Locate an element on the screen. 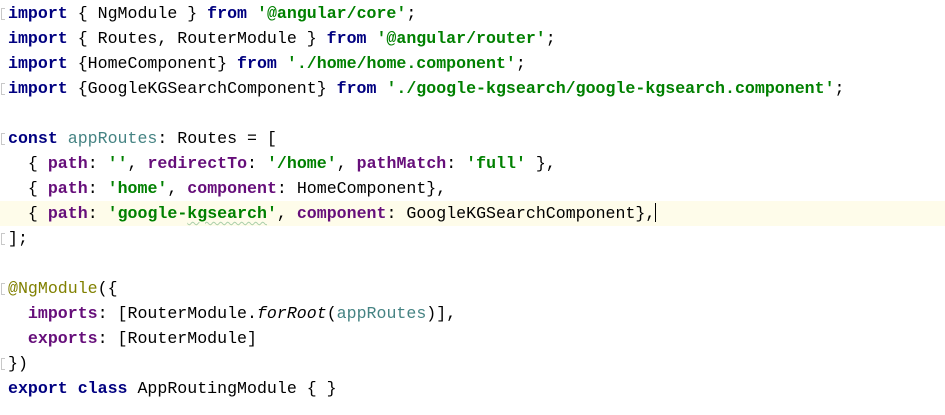 This screenshot has height=415, width=945. code-token: { NgModule } is located at coordinates (137, 13).